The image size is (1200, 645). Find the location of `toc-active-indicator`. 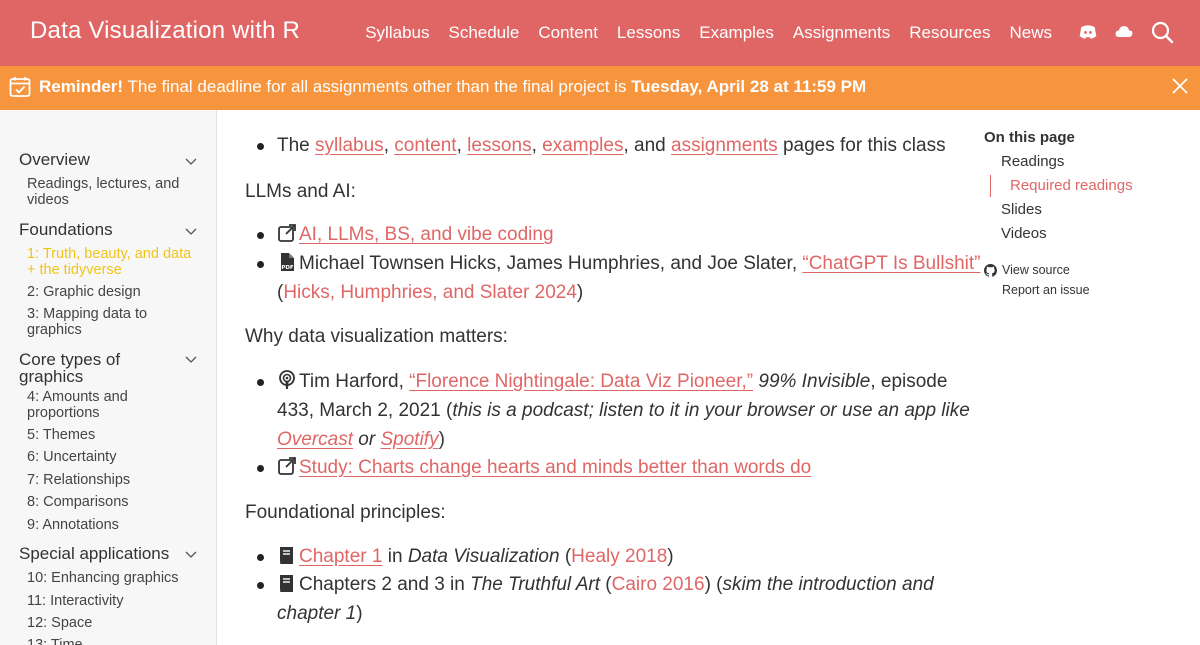

toc-active-indicator is located at coordinates (990, 186).